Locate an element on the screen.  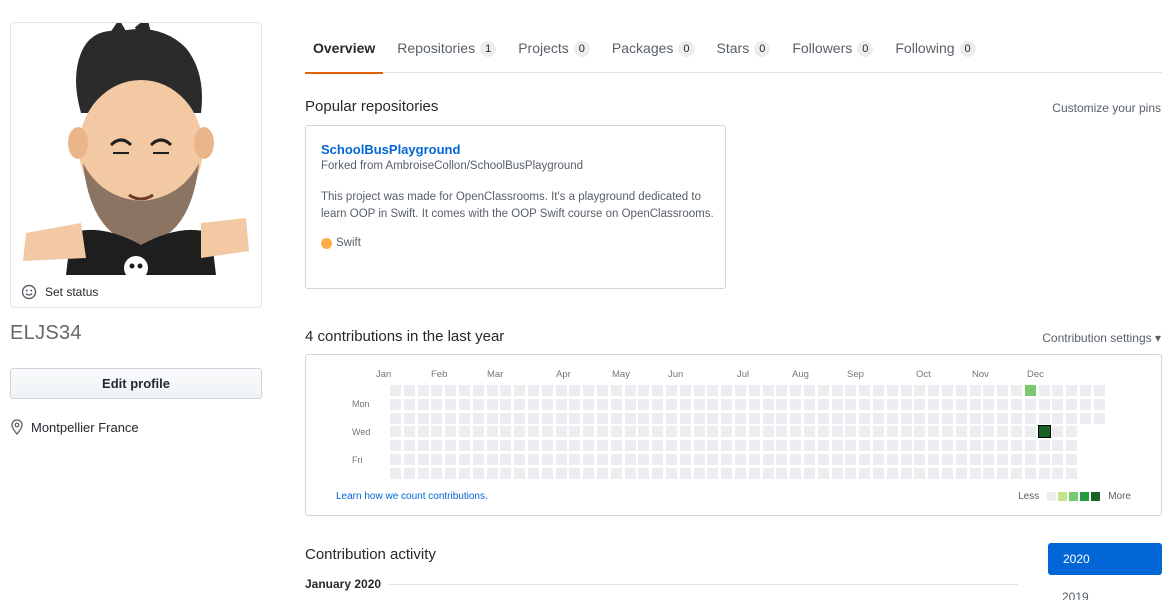
tab-overview: Overview is located at coordinates (344, 51).